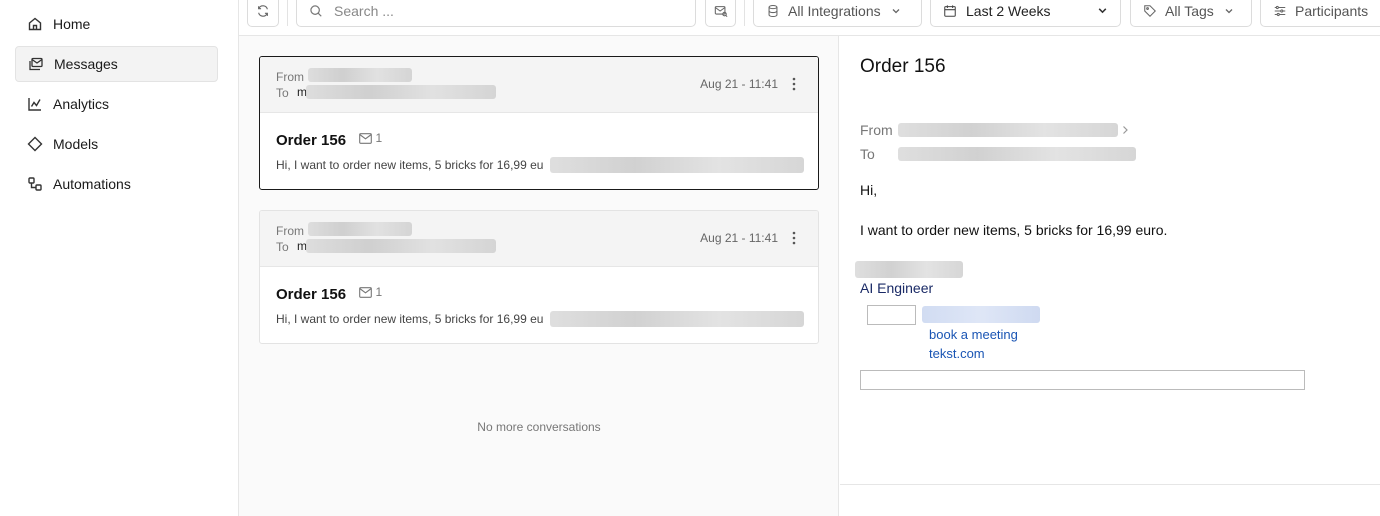 The width and height of the screenshot is (1380, 516). What do you see at coordinates (263, 10) in the screenshot?
I see `refresh-icon` at bounding box center [263, 10].